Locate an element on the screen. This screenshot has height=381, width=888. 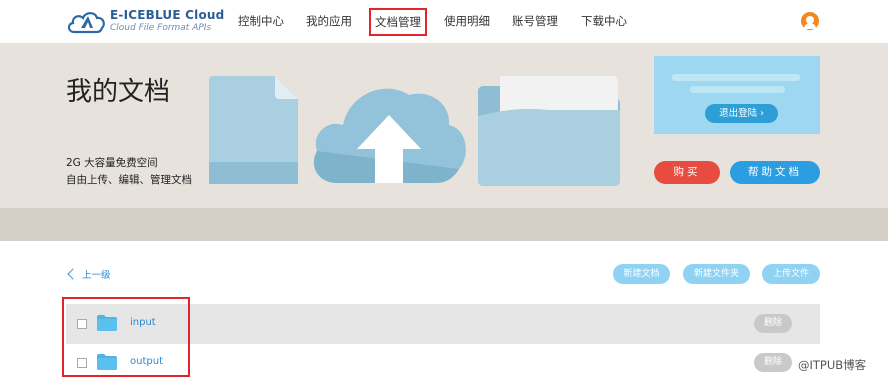
brand-logo: E-ICEBLUE Cloud Cloud File Format APIs is located at coordinates (146, 22).